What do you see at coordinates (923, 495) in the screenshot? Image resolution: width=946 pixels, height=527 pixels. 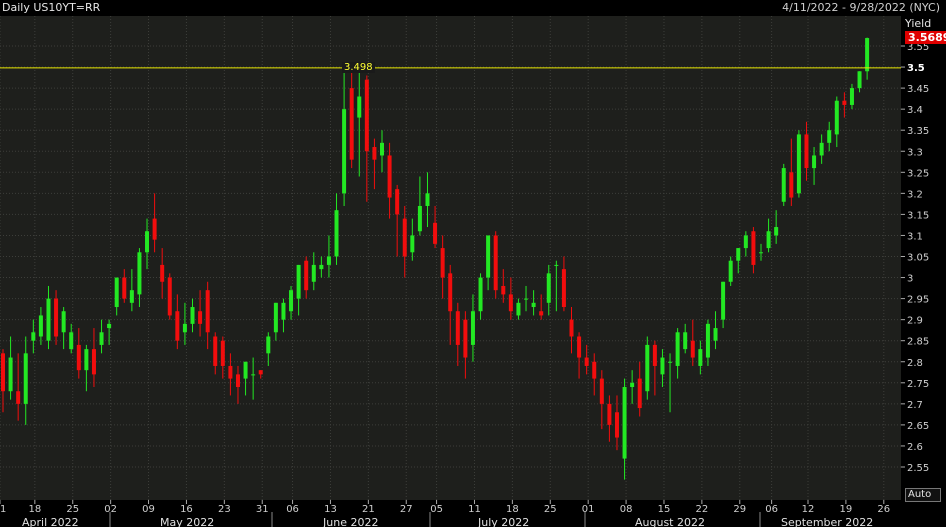 I see `auto-scale-button: Auto` at bounding box center [923, 495].